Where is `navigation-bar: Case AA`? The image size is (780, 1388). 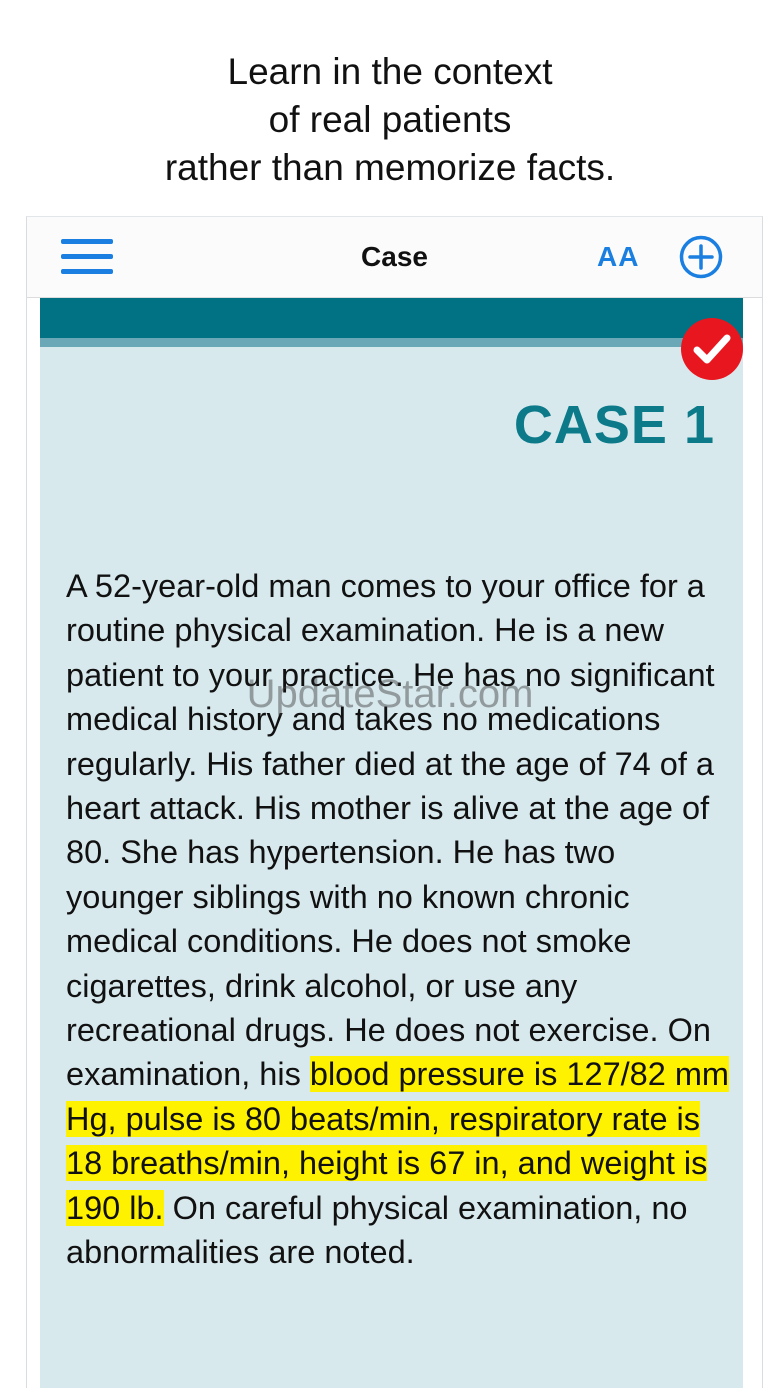
navigation-bar: Case AA is located at coordinates (394, 257).